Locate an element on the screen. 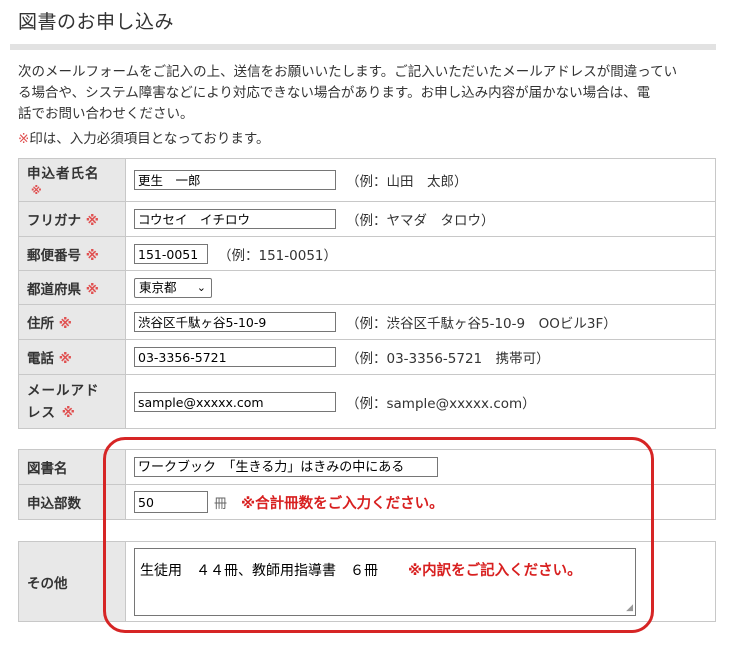  address-input: 渋谷区千駄ヶ谷5-10-9 is located at coordinates (235, 322).